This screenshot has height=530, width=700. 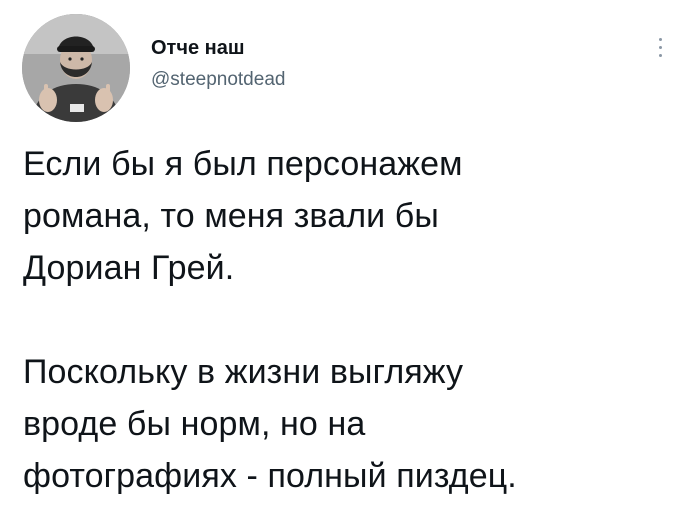 I want to click on tweet-line: Если бы я был персонажем, so click(x=243, y=164).